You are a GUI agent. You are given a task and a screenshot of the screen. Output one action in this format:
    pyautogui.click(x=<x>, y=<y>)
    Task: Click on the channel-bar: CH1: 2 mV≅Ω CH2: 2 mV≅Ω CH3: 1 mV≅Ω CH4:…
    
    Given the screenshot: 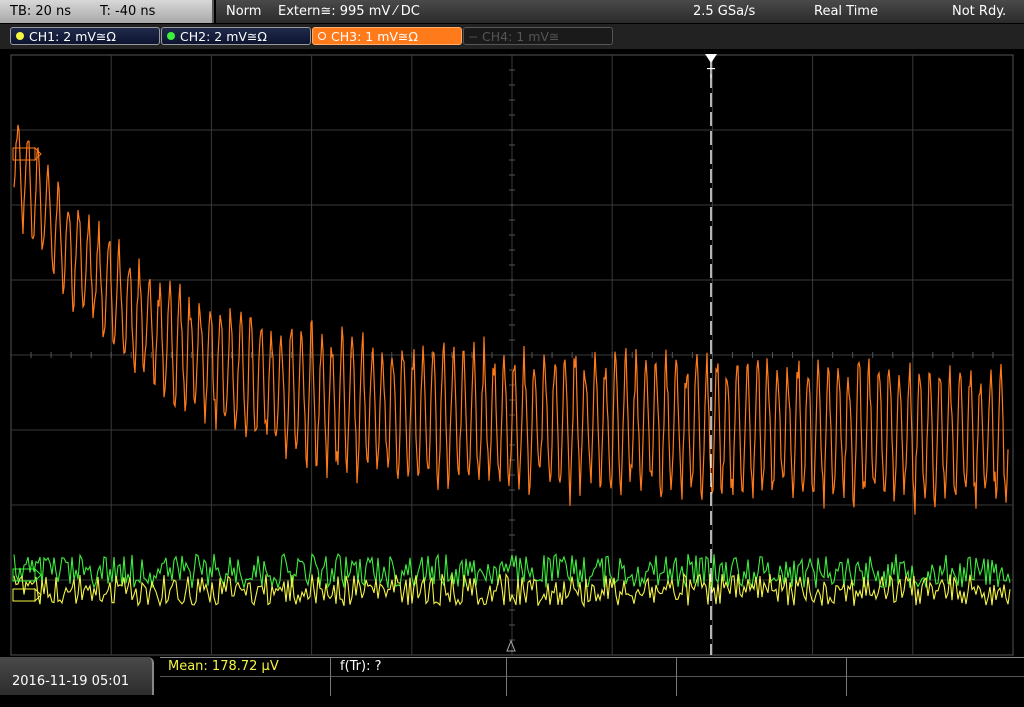 What is the action you would take?
    pyautogui.click(x=512, y=36)
    